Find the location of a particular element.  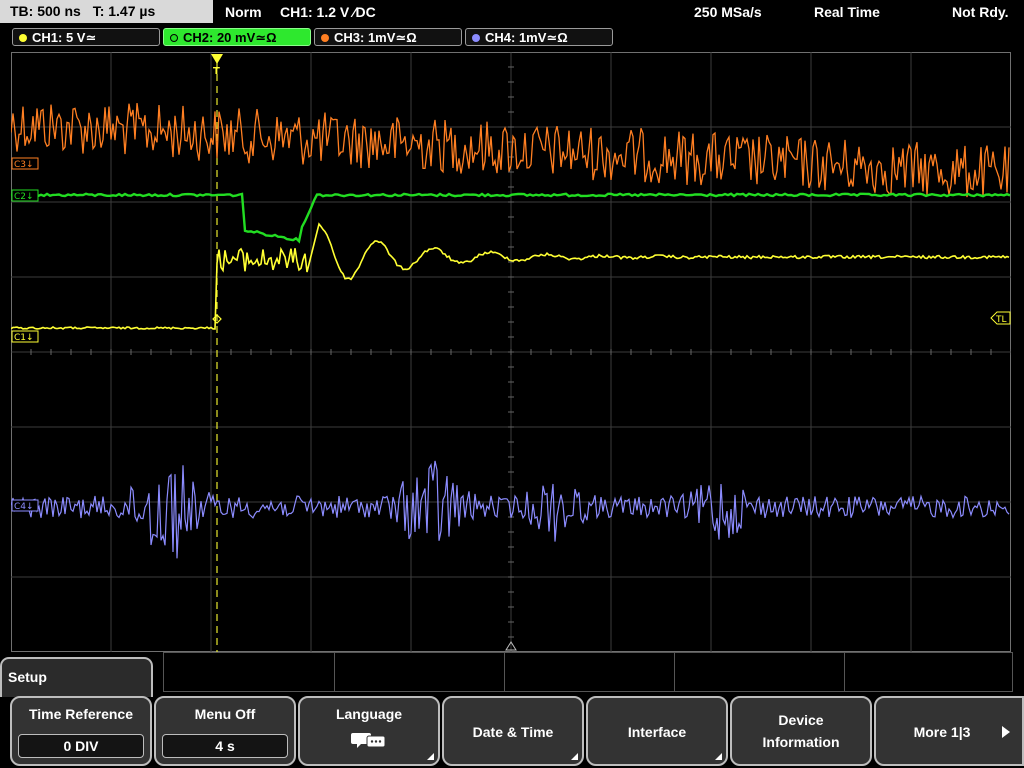

menu-off-label: Menu Off is located at coordinates (225, 714).